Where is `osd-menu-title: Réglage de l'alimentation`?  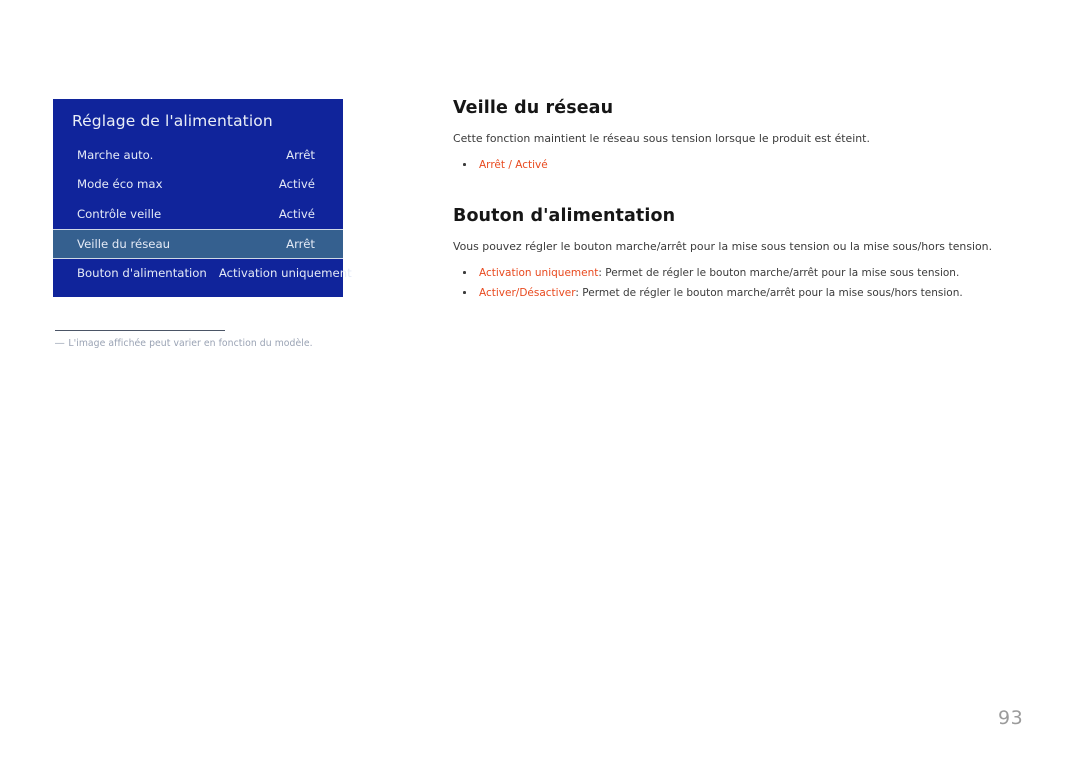 osd-menu-title: Réglage de l'alimentation is located at coordinates (172, 121).